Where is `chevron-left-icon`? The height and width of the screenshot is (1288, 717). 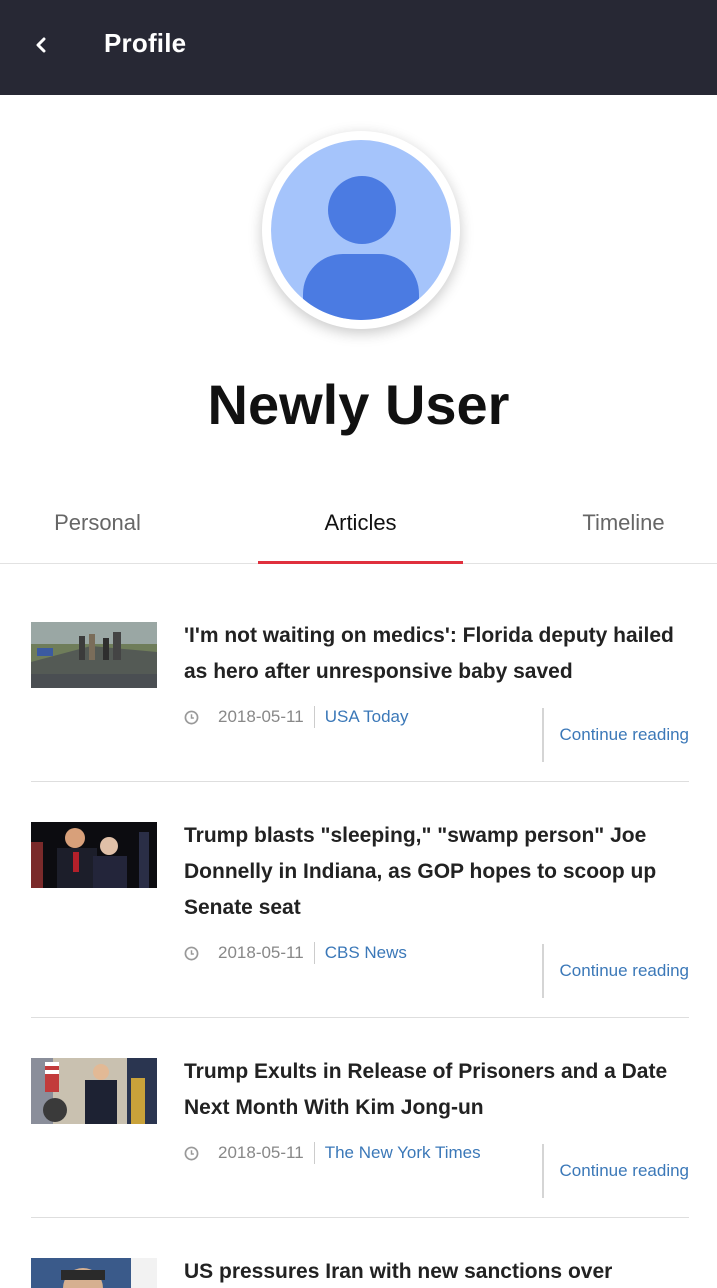 chevron-left-icon is located at coordinates (41, 45).